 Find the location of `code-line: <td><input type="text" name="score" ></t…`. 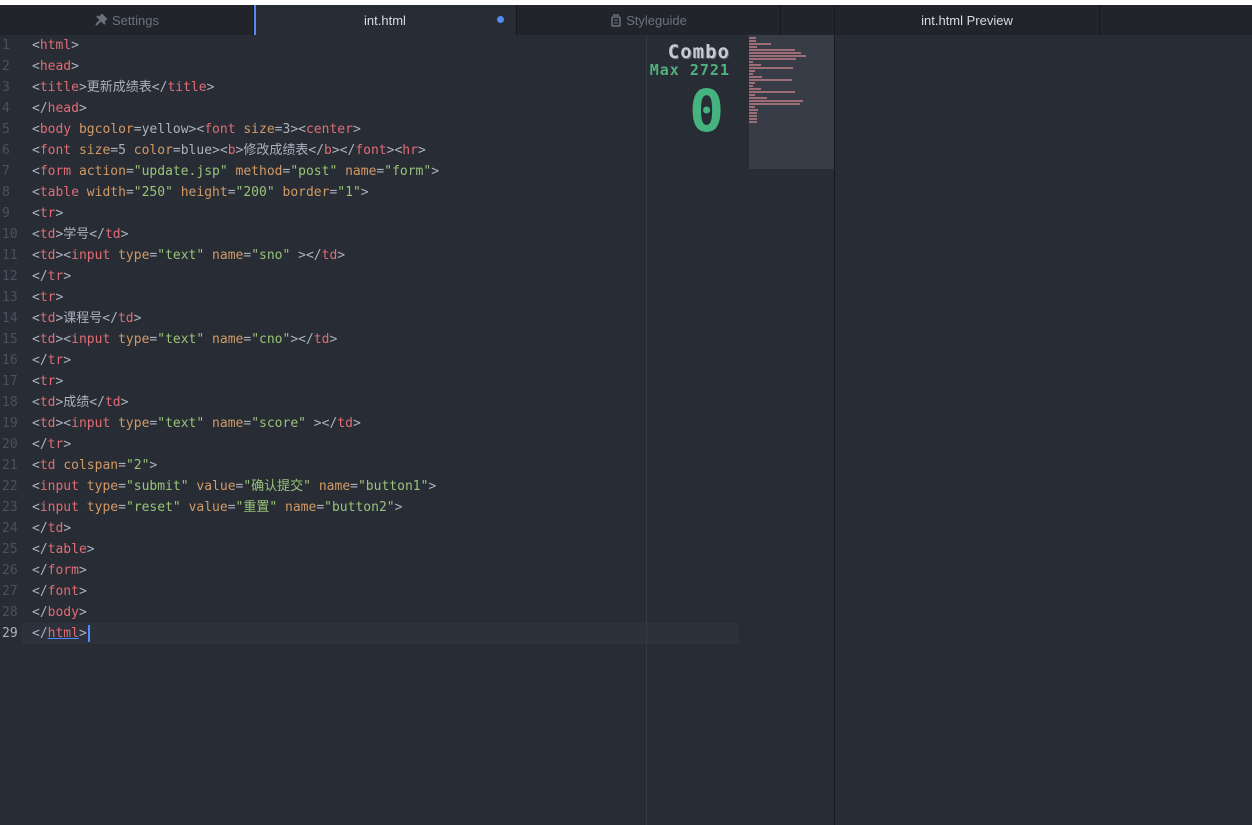

code-line: <td><input type="text" name="score" ></t… is located at coordinates (235, 423).